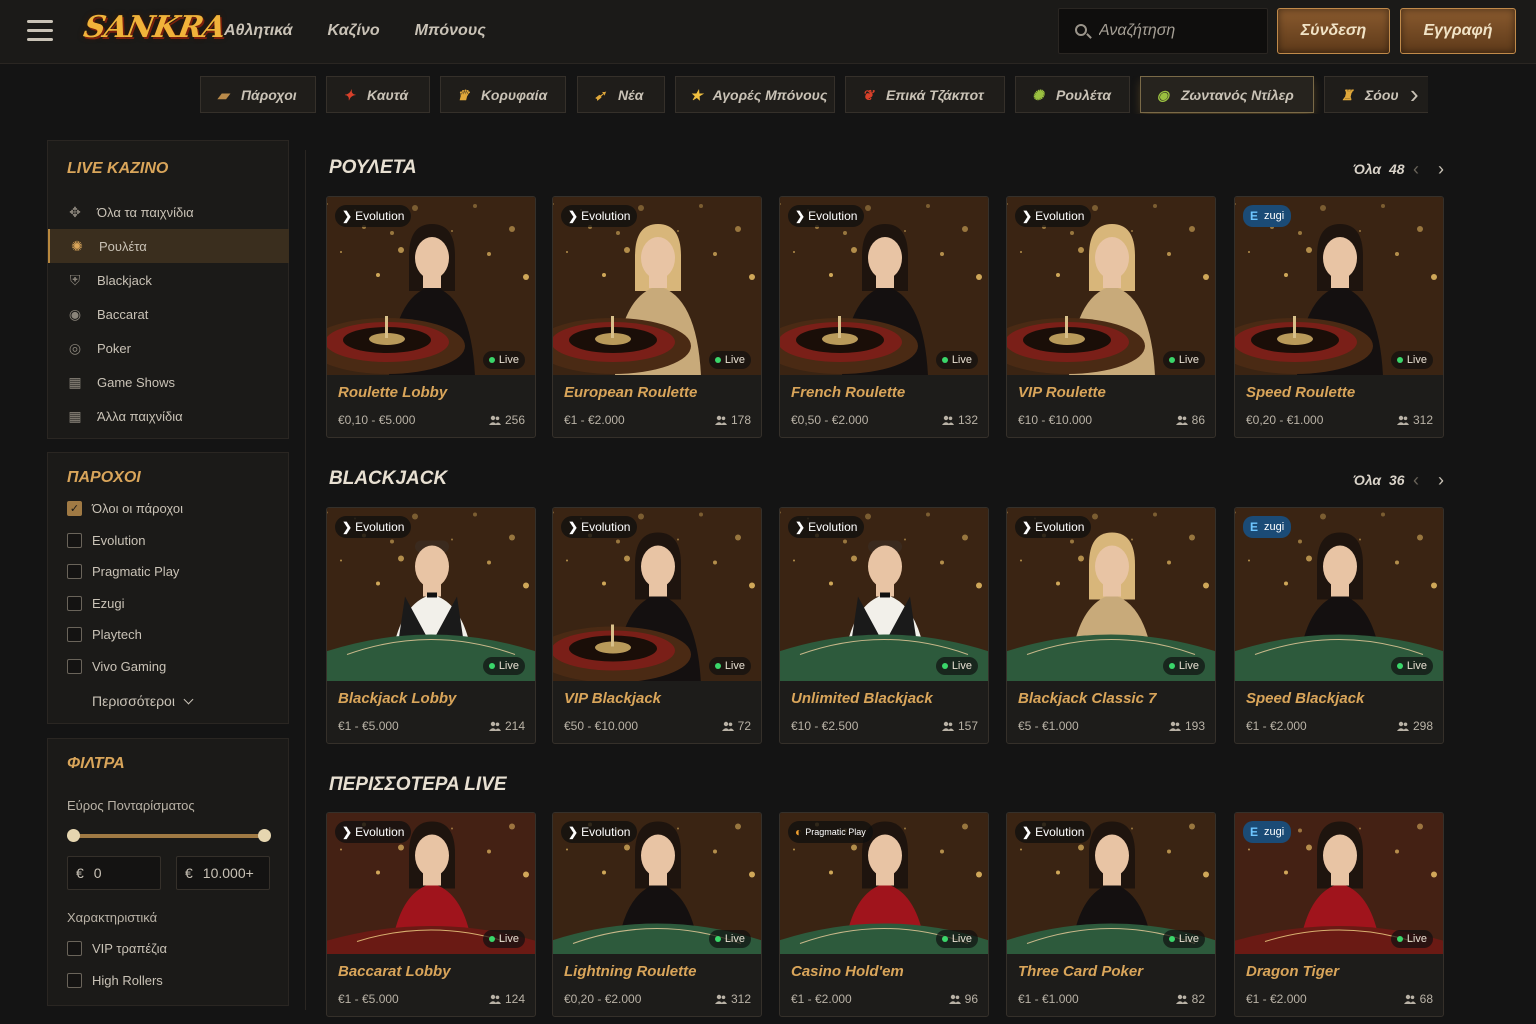 This screenshot has height=1024, width=1536. What do you see at coordinates (258, 31) in the screenshot?
I see `nav-sports: Αθλητικά` at bounding box center [258, 31].